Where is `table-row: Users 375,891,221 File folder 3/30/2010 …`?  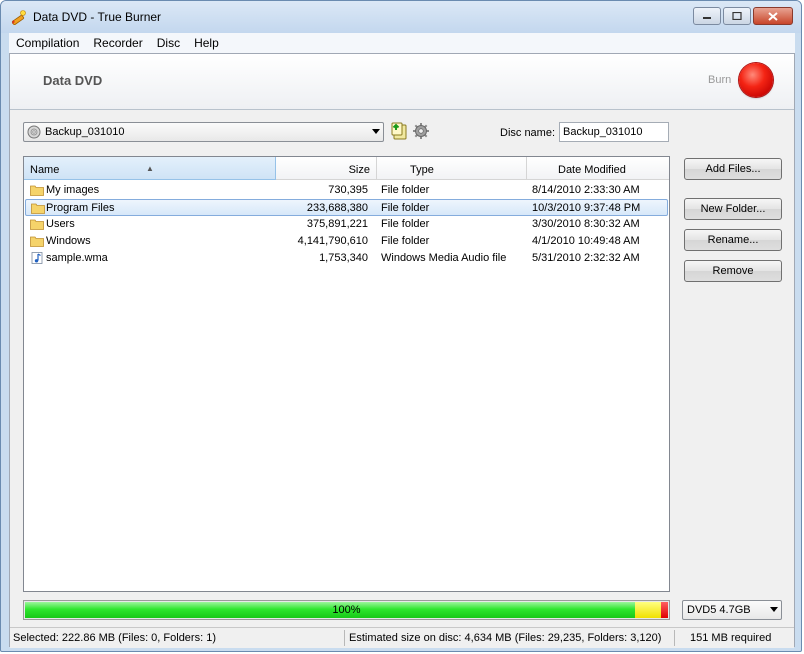
table-row: Users 375,891,221 File folder 3/30/2010 … is located at coordinates (346, 224).